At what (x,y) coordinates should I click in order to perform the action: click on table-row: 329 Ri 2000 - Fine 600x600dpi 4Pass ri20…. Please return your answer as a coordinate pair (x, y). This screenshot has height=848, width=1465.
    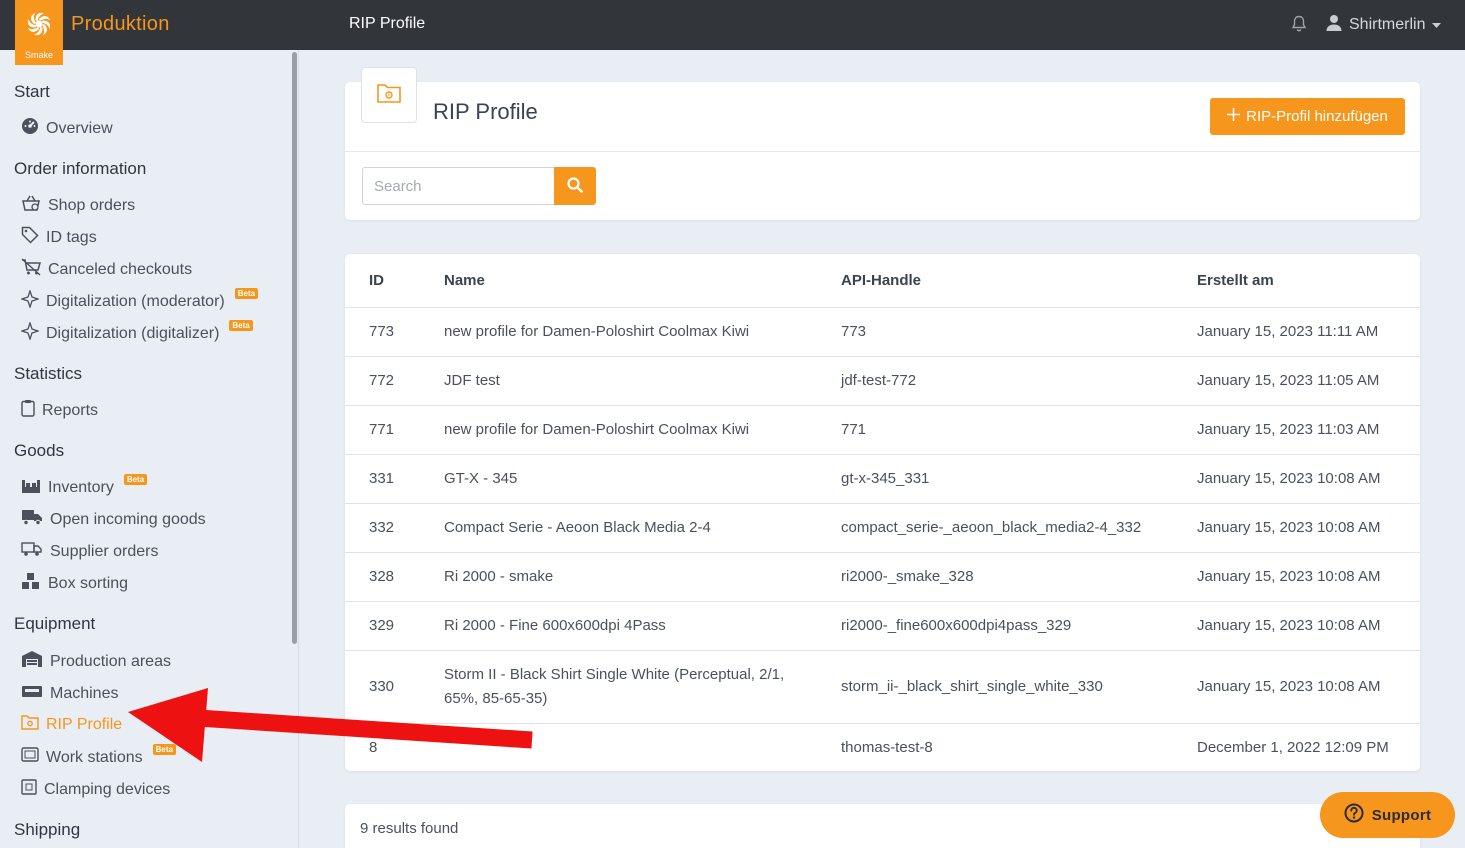
    Looking at the image, I should click on (882, 626).